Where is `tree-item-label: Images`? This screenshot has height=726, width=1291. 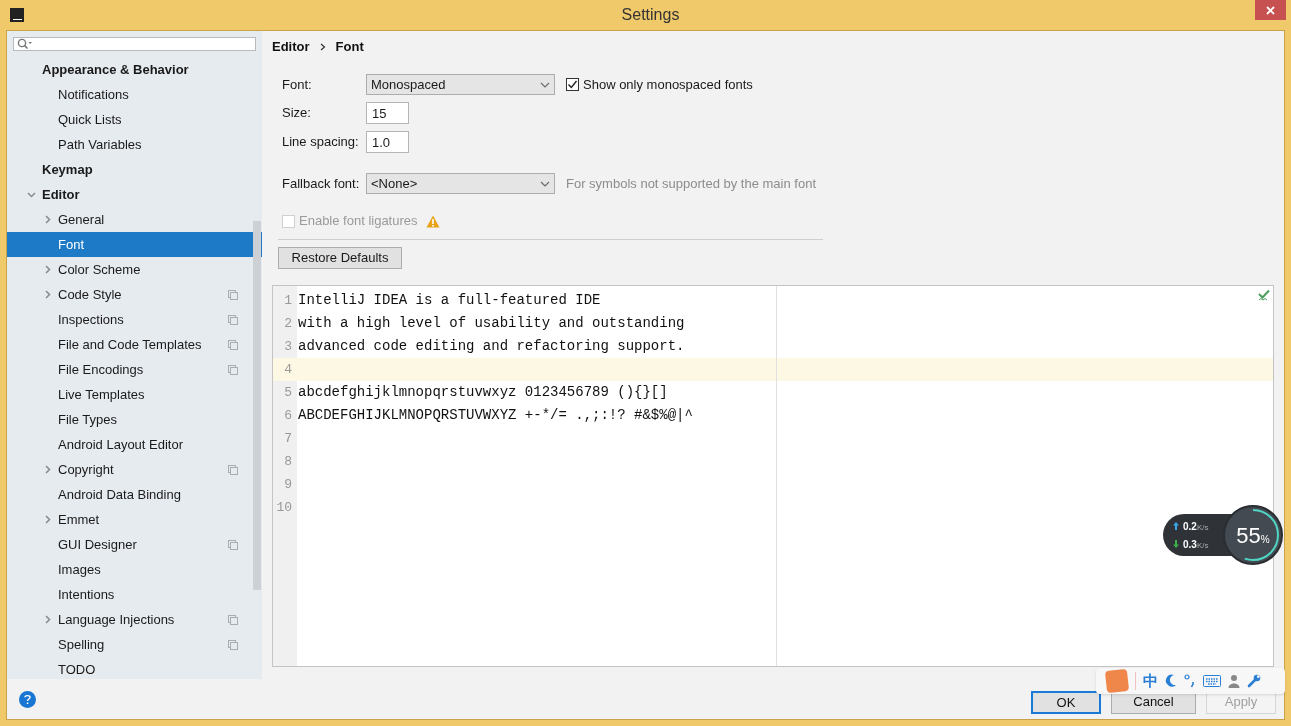
tree-item-label: Images is located at coordinates (80, 569).